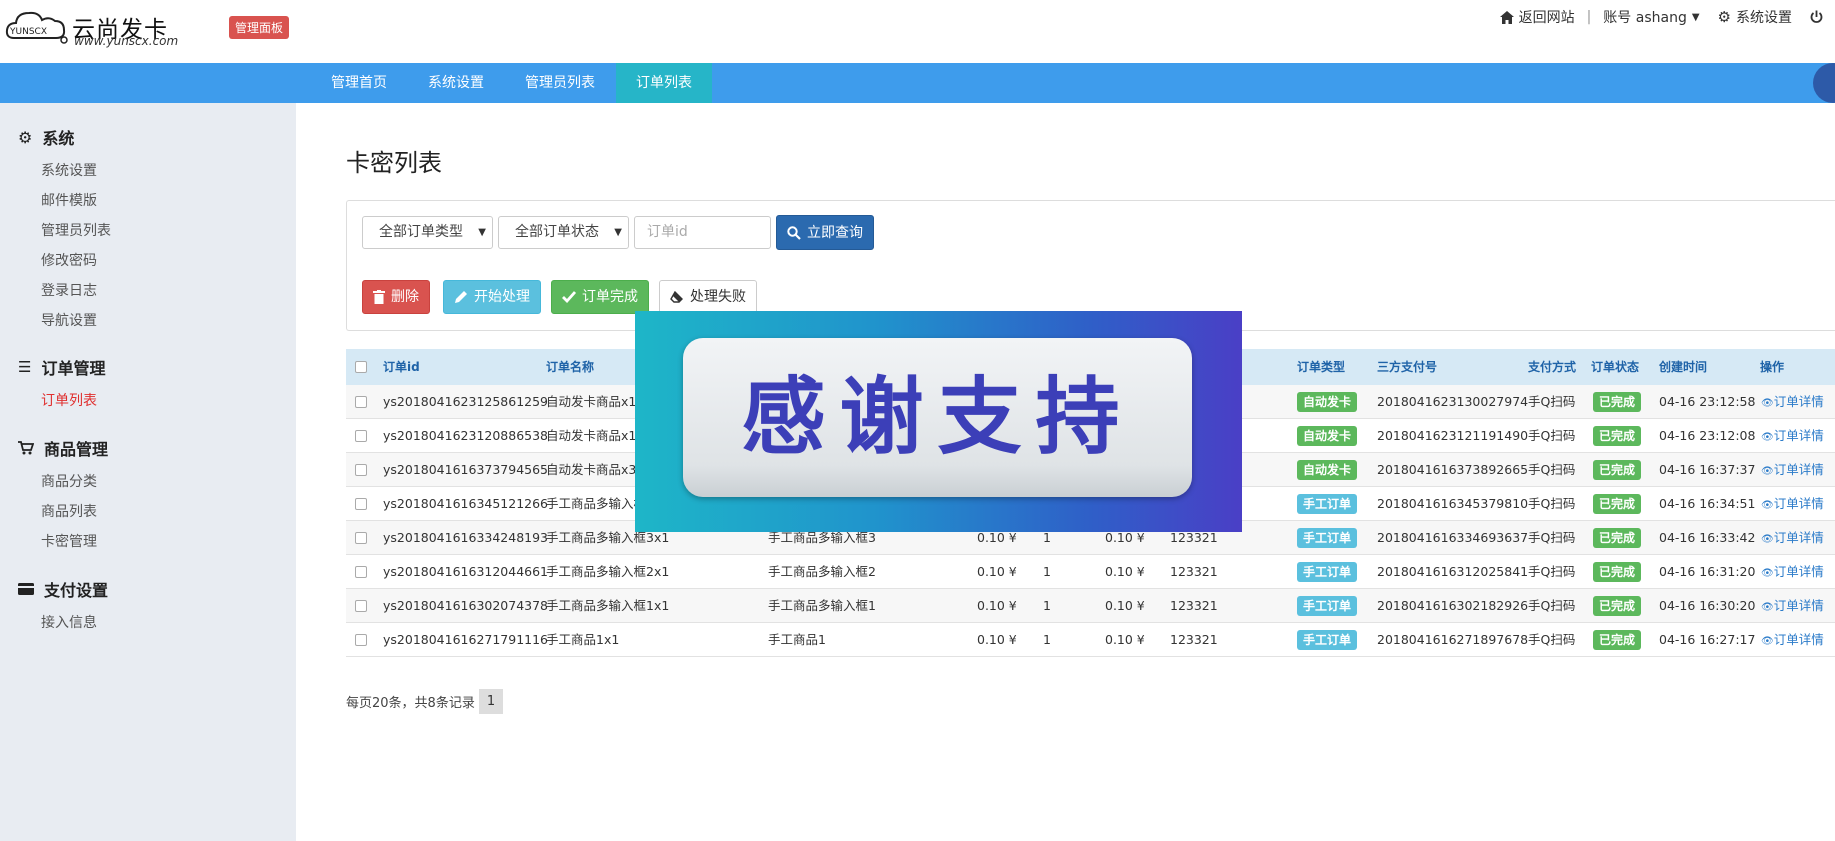  Describe the element at coordinates (664, 83) in the screenshot. I see `tab-order-list: 订单列表` at that location.